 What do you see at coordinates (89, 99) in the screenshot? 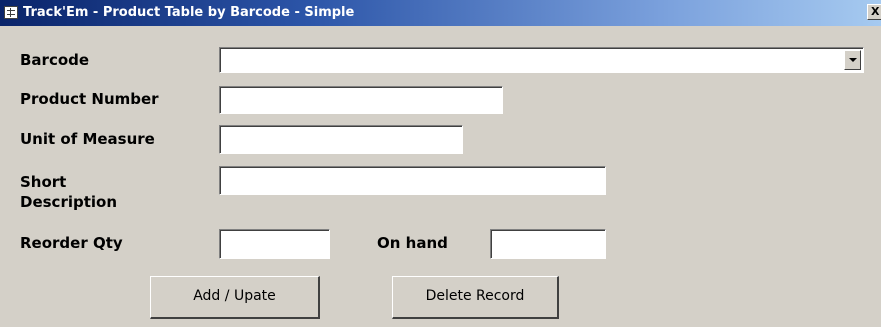
I see `product-number-label: Product Number` at bounding box center [89, 99].